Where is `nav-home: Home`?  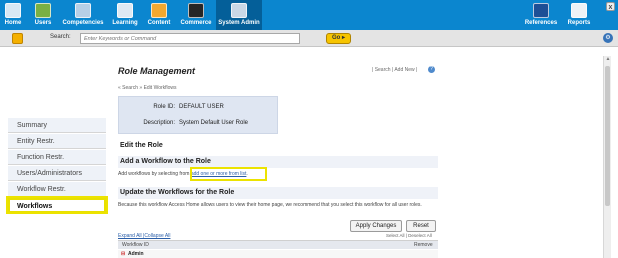 nav-home: Home is located at coordinates (13, 15).